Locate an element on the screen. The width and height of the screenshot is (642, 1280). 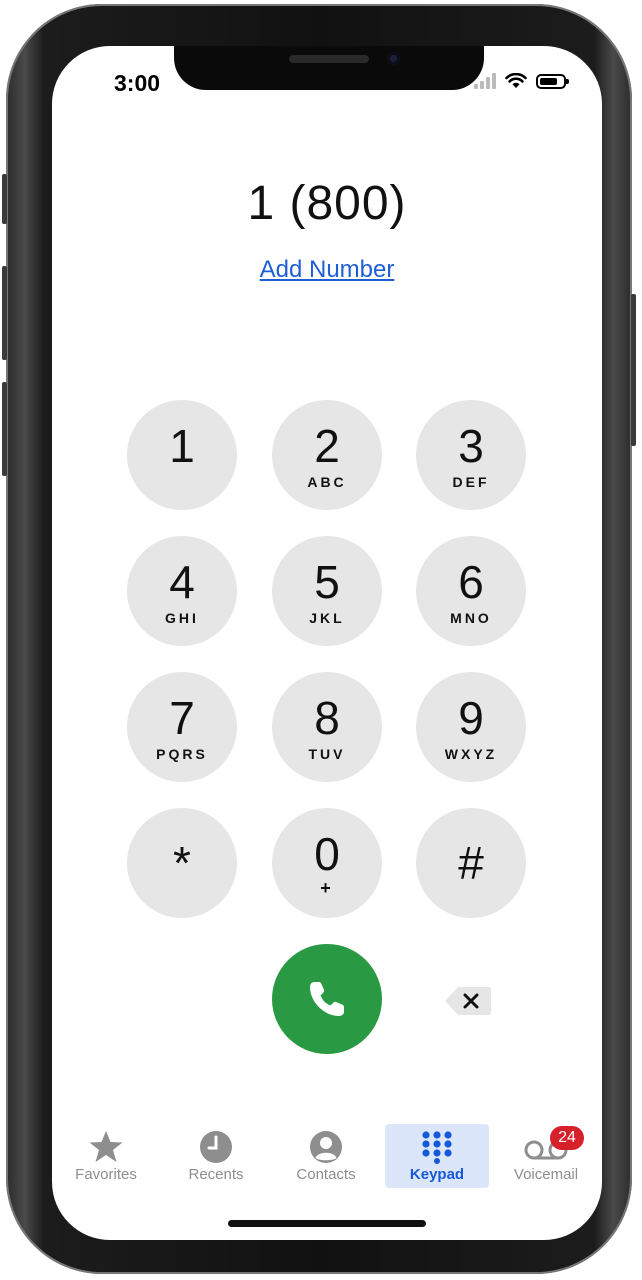
key-letters: + is located at coordinates (327, 888).